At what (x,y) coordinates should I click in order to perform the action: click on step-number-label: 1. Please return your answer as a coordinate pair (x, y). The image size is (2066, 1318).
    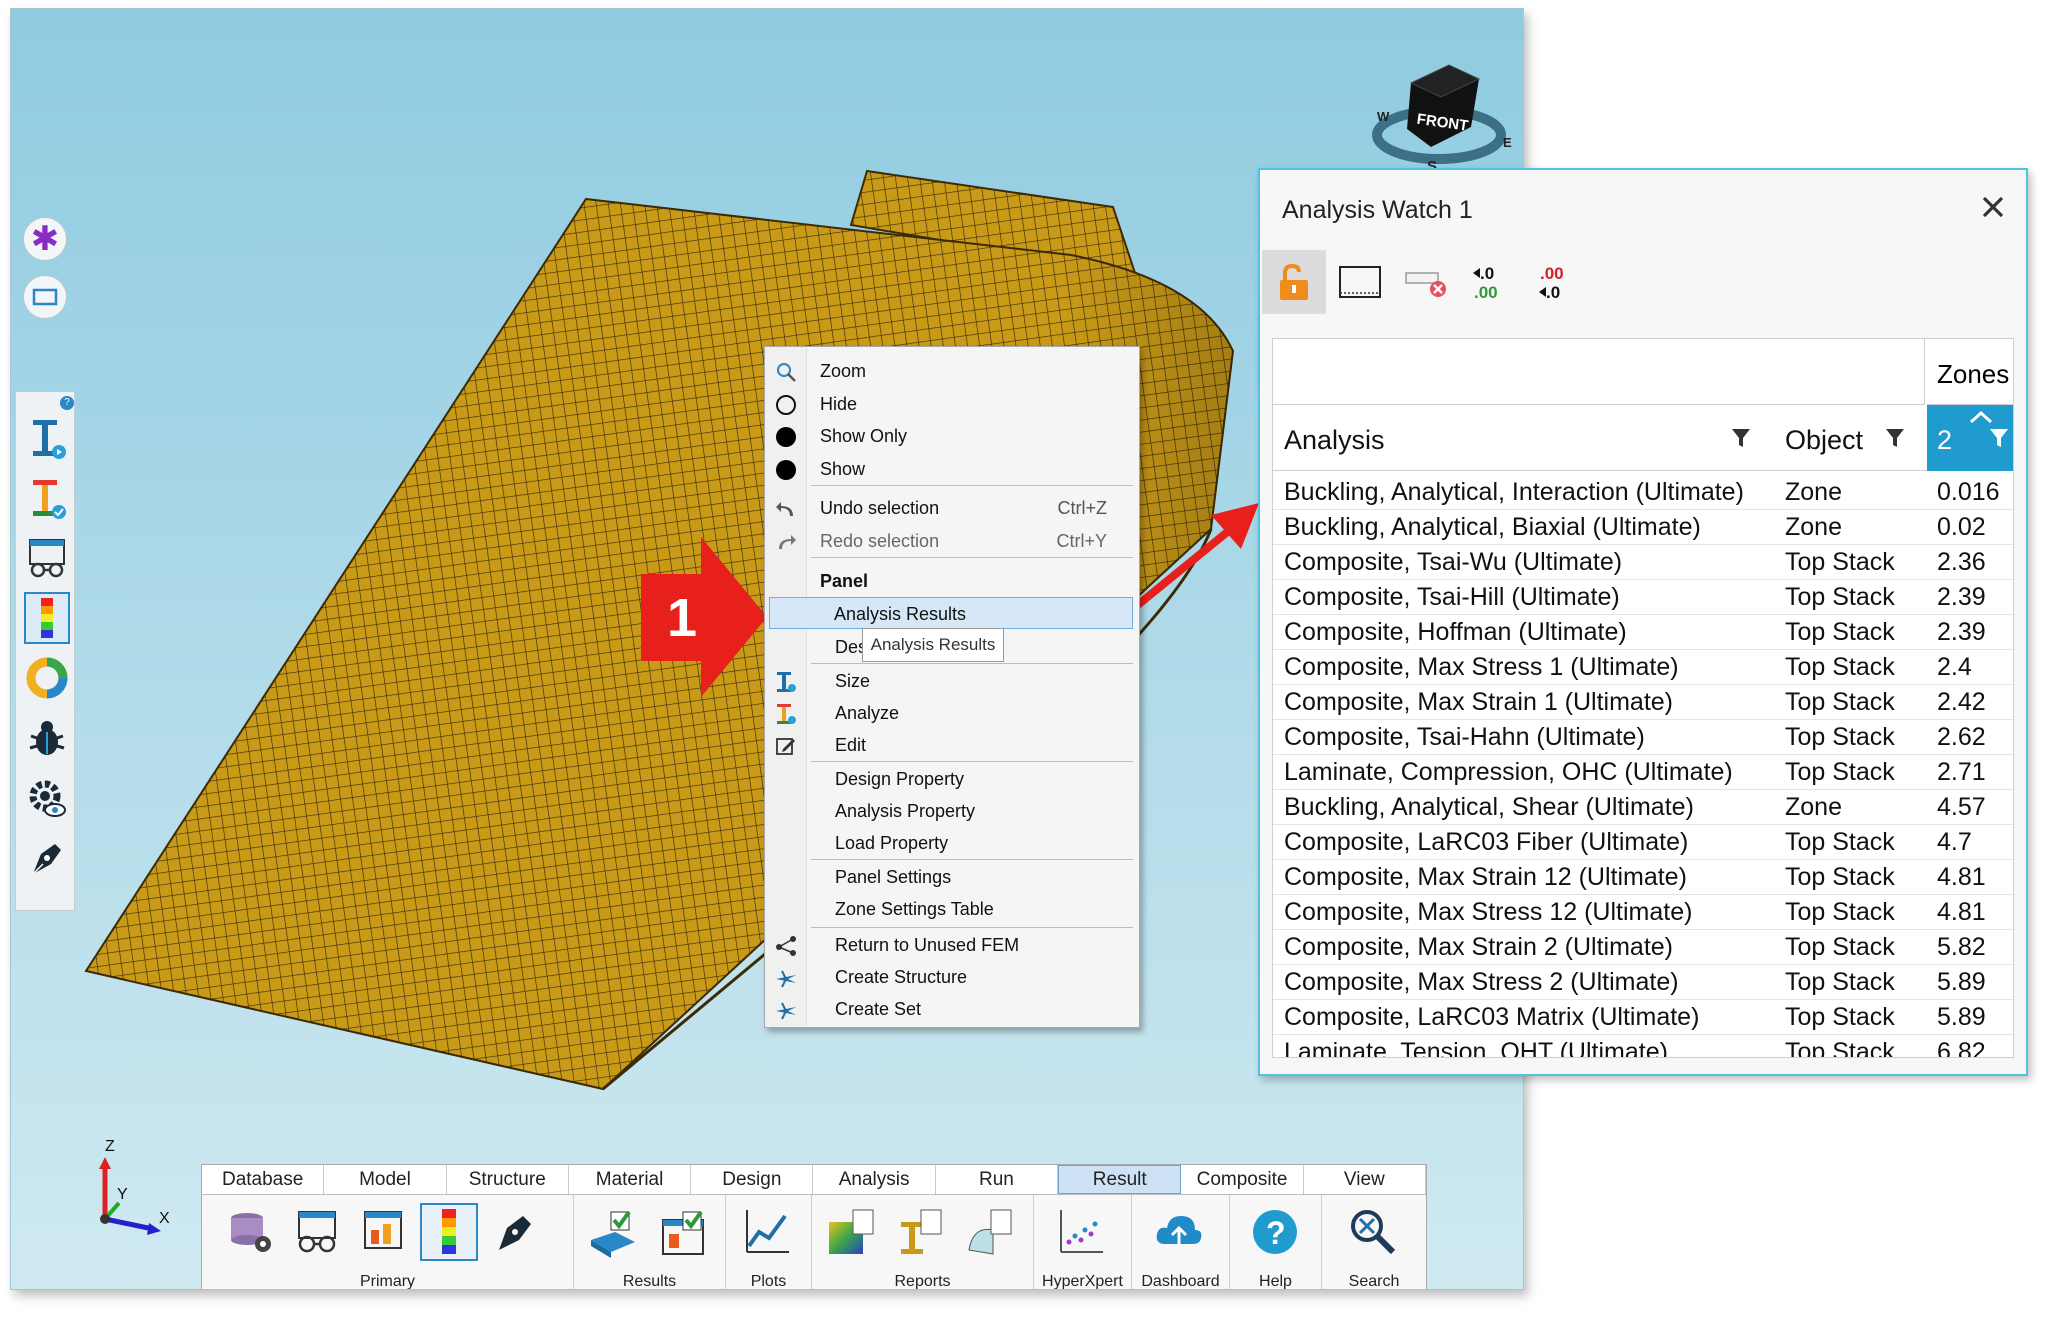
    Looking at the image, I should click on (682, 618).